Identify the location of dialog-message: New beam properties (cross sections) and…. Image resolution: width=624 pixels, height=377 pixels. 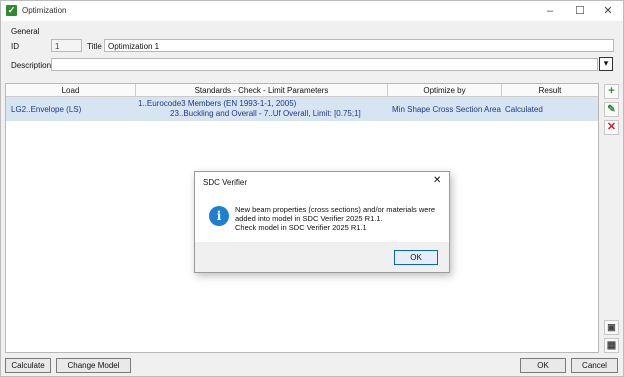
(337, 218).